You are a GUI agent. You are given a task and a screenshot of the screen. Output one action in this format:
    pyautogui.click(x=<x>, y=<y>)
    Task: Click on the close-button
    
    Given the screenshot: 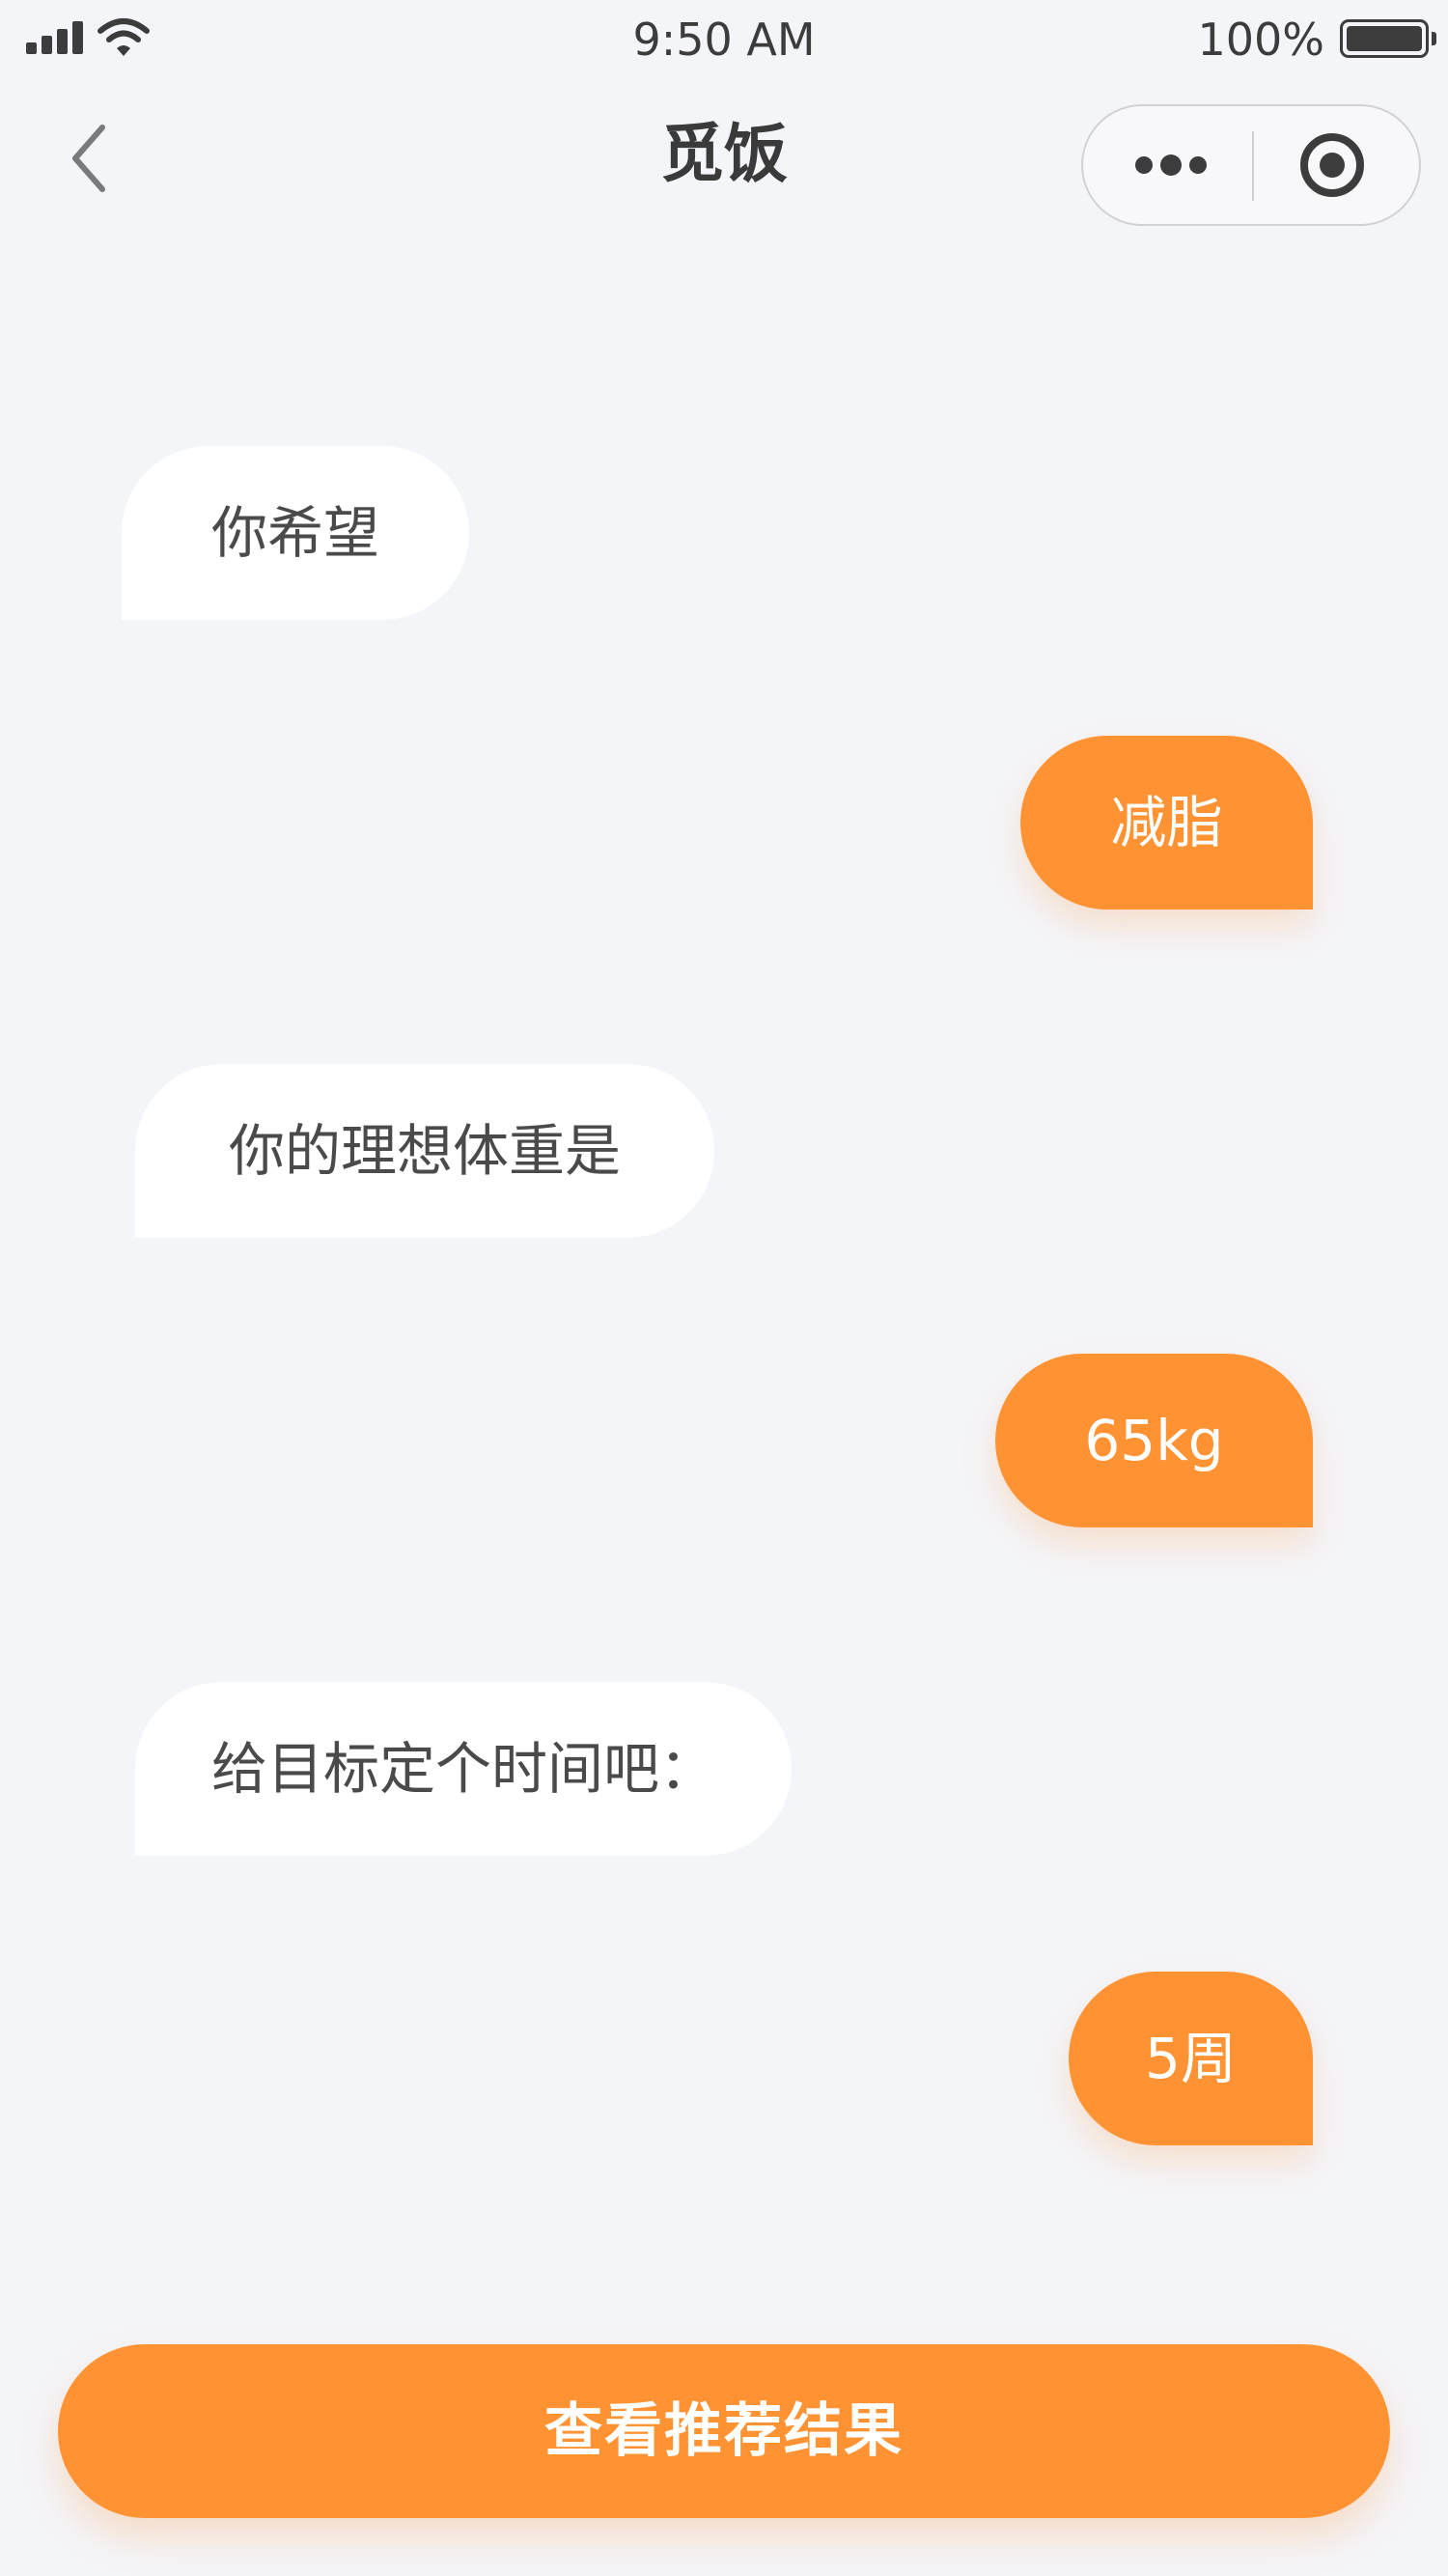 What is the action you would take?
    pyautogui.click(x=1337, y=165)
    